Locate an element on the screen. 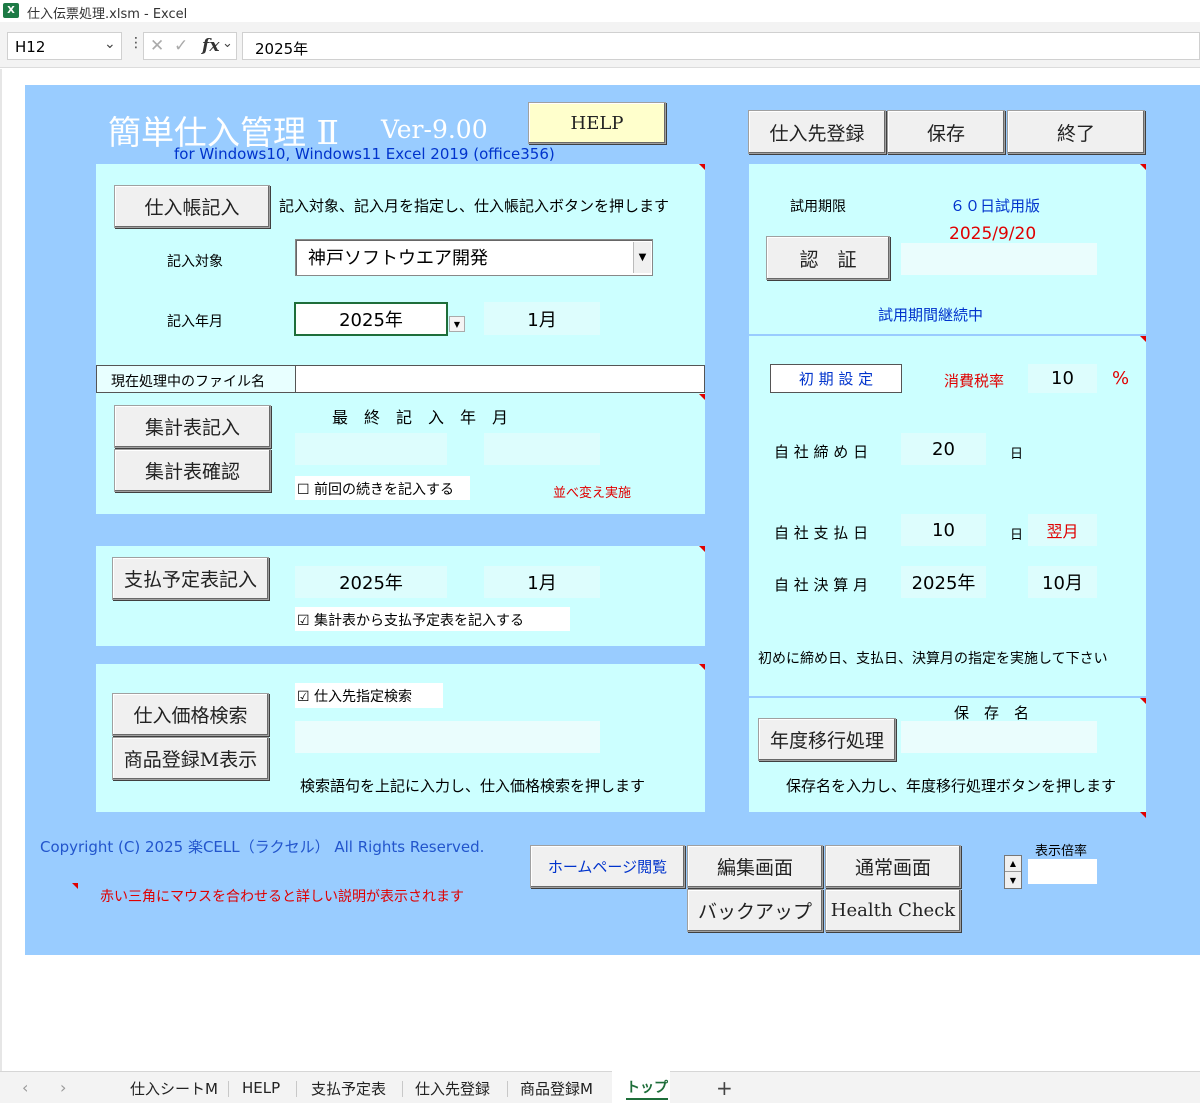 The width and height of the screenshot is (1200, 1103). trial-status: 試用期間継続中 is located at coordinates (931, 315).